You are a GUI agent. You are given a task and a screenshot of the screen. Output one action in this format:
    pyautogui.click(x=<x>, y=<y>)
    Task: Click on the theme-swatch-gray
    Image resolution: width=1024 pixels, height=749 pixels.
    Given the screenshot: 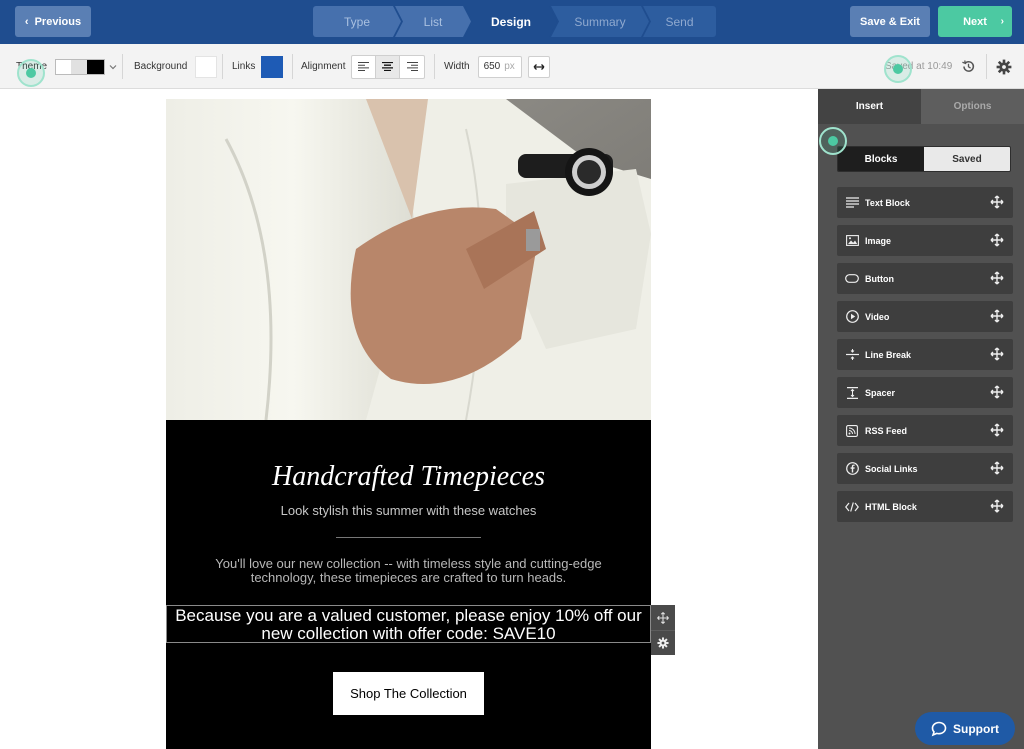 What is the action you would take?
    pyautogui.click(x=79, y=66)
    